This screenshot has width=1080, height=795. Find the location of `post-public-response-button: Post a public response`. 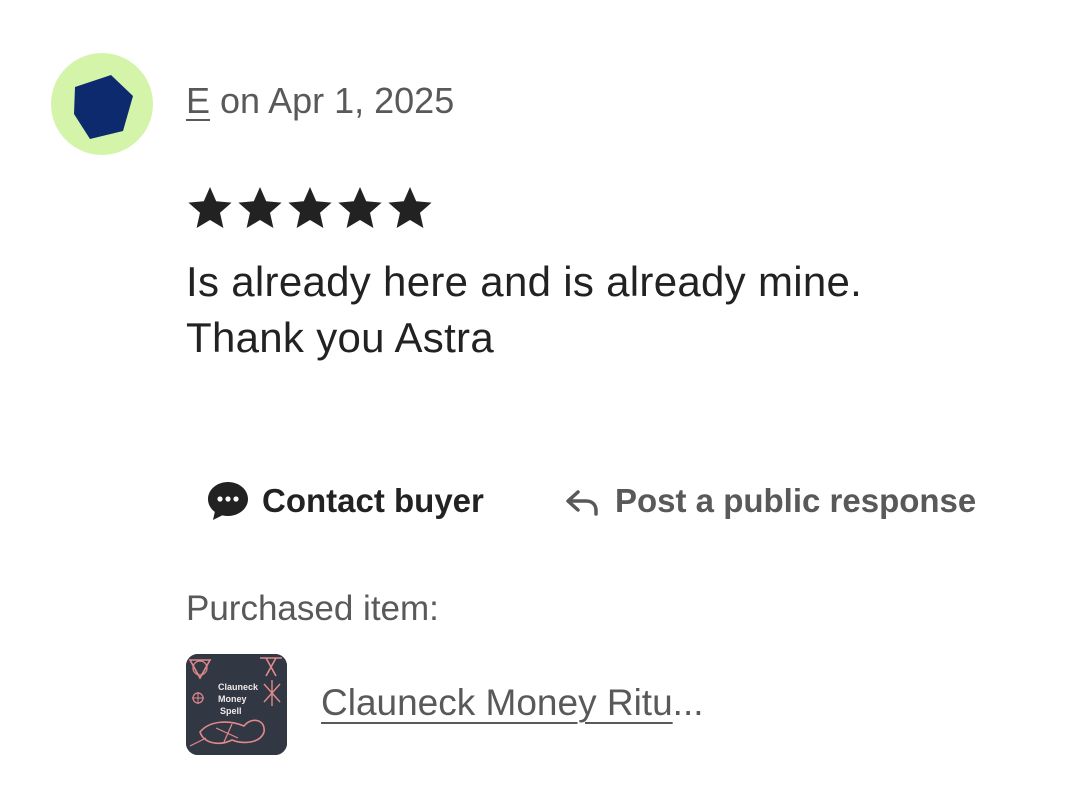

post-public-response-button: Post a public response is located at coordinates (769, 501).